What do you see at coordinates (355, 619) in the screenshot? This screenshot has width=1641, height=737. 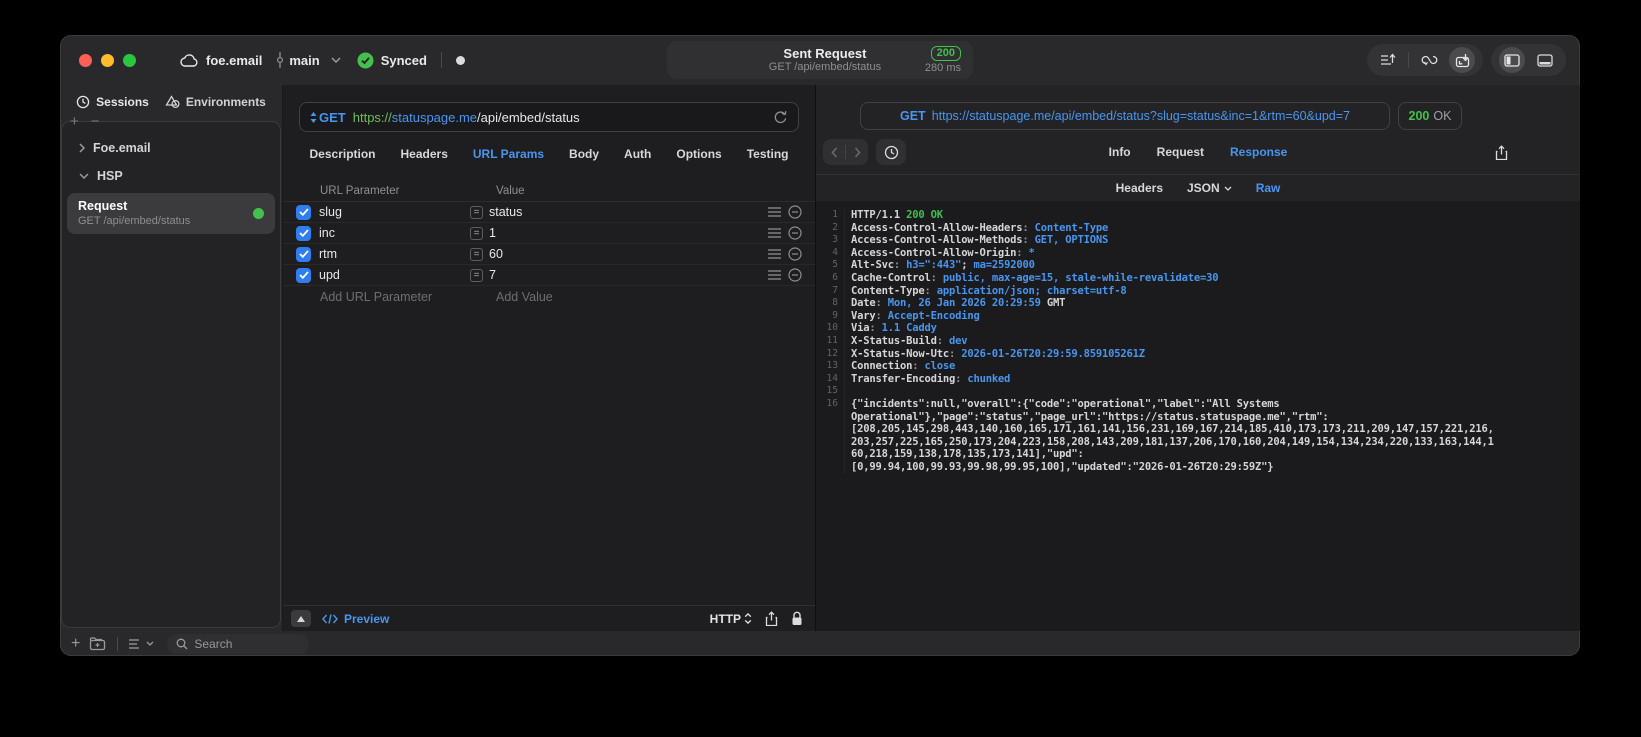 I see `preview-button: Preview` at bounding box center [355, 619].